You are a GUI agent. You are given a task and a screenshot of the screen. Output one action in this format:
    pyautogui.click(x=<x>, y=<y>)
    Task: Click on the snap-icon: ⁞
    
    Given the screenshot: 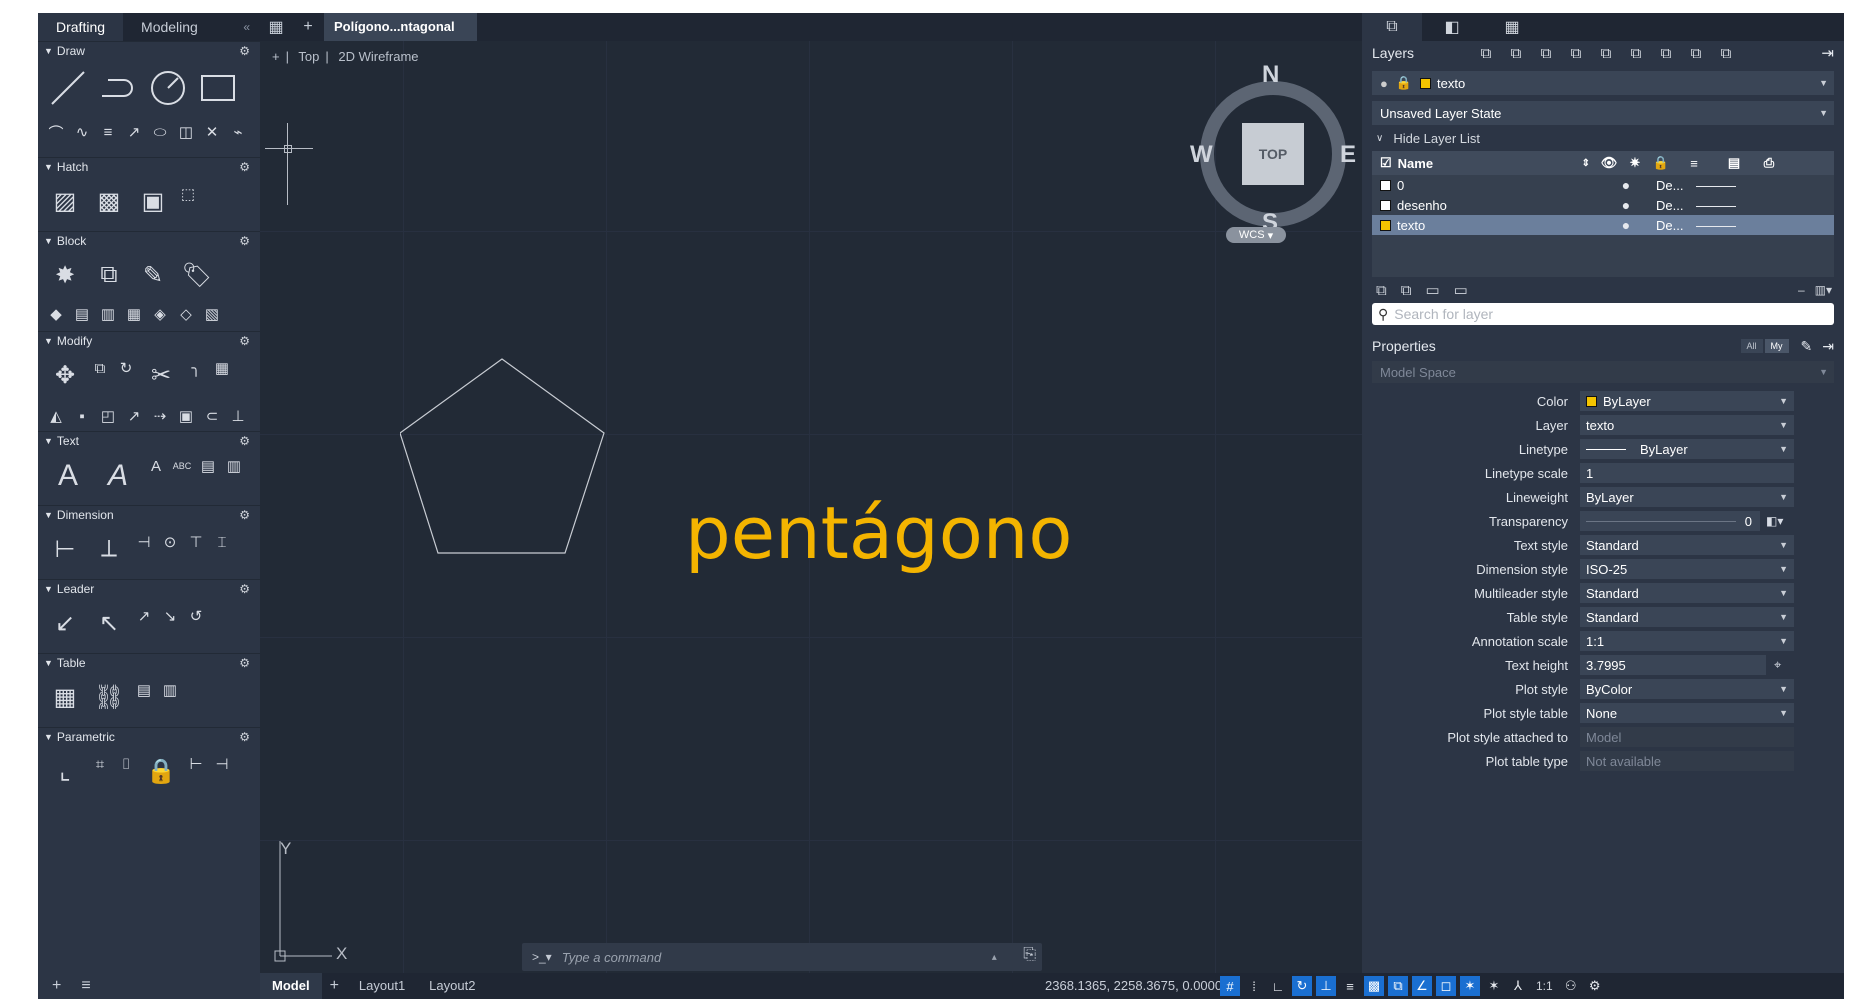 What is the action you would take?
    pyautogui.click(x=1254, y=986)
    